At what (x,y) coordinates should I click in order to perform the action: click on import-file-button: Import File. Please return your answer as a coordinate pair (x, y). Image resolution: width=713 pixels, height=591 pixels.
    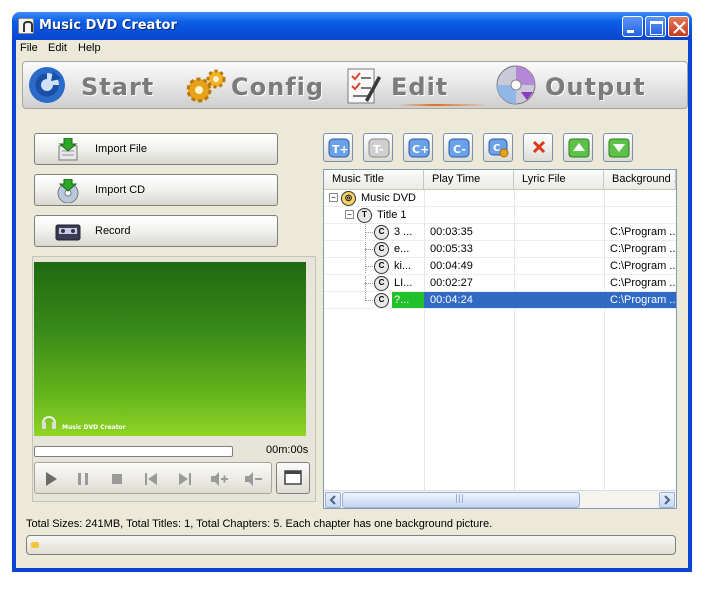
    Looking at the image, I should click on (156, 149).